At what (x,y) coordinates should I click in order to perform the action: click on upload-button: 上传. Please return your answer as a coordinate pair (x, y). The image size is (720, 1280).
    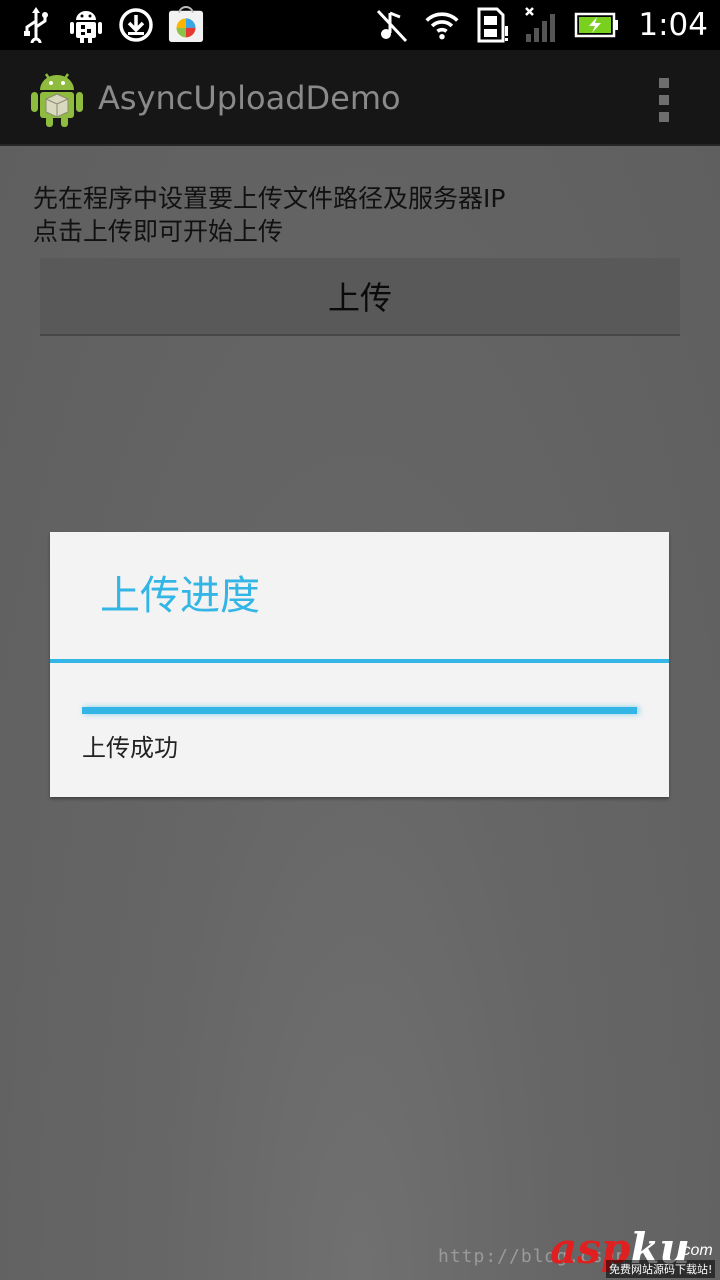
    Looking at the image, I should click on (360, 297).